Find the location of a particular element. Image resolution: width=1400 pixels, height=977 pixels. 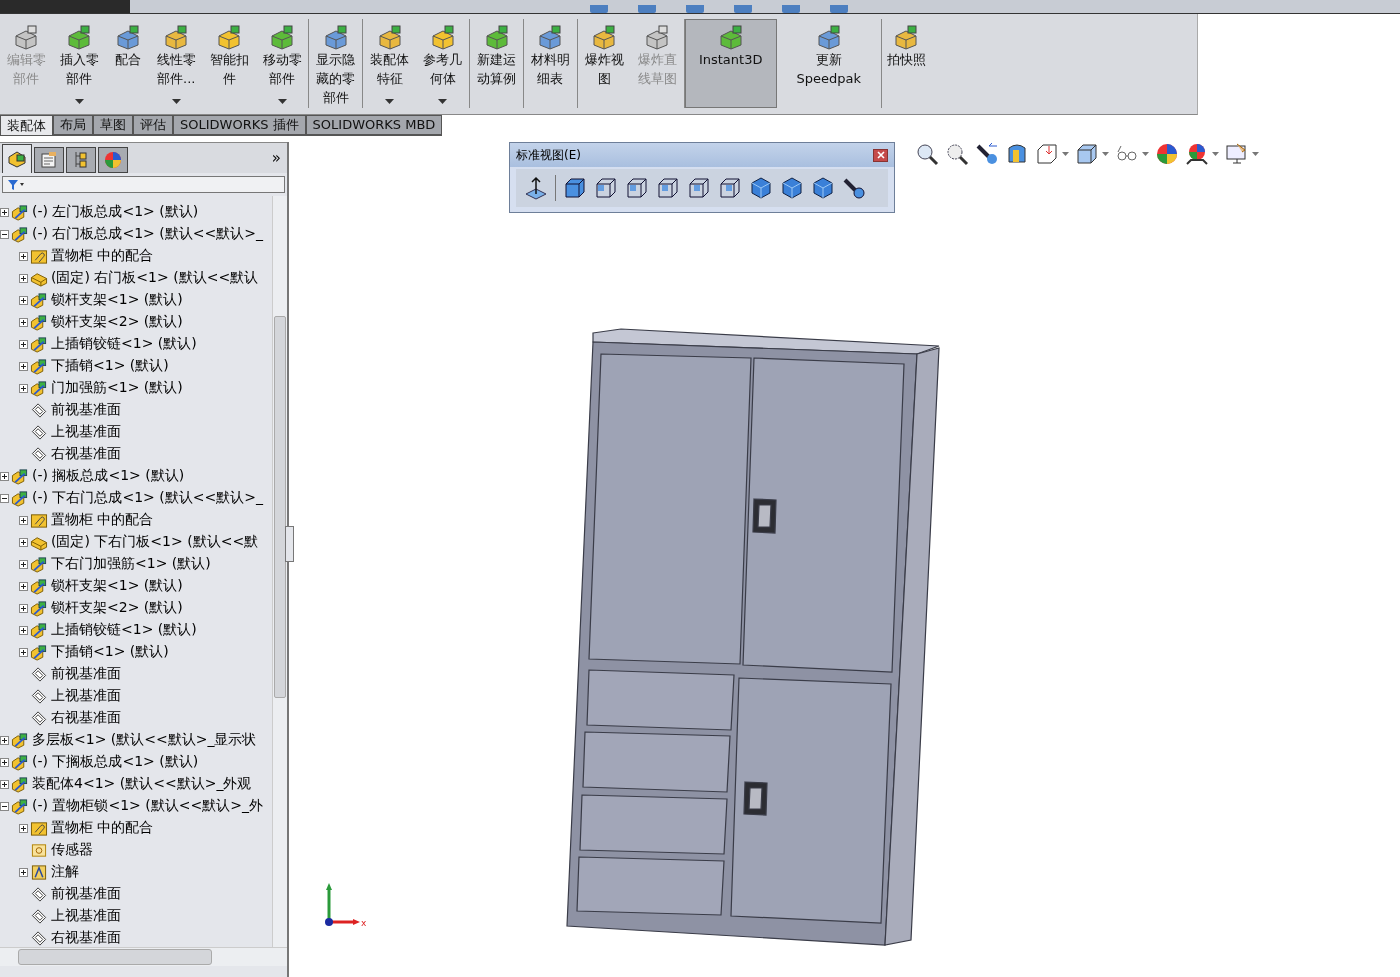

command-button: 爆炸视图 is located at coordinates (604, 63).